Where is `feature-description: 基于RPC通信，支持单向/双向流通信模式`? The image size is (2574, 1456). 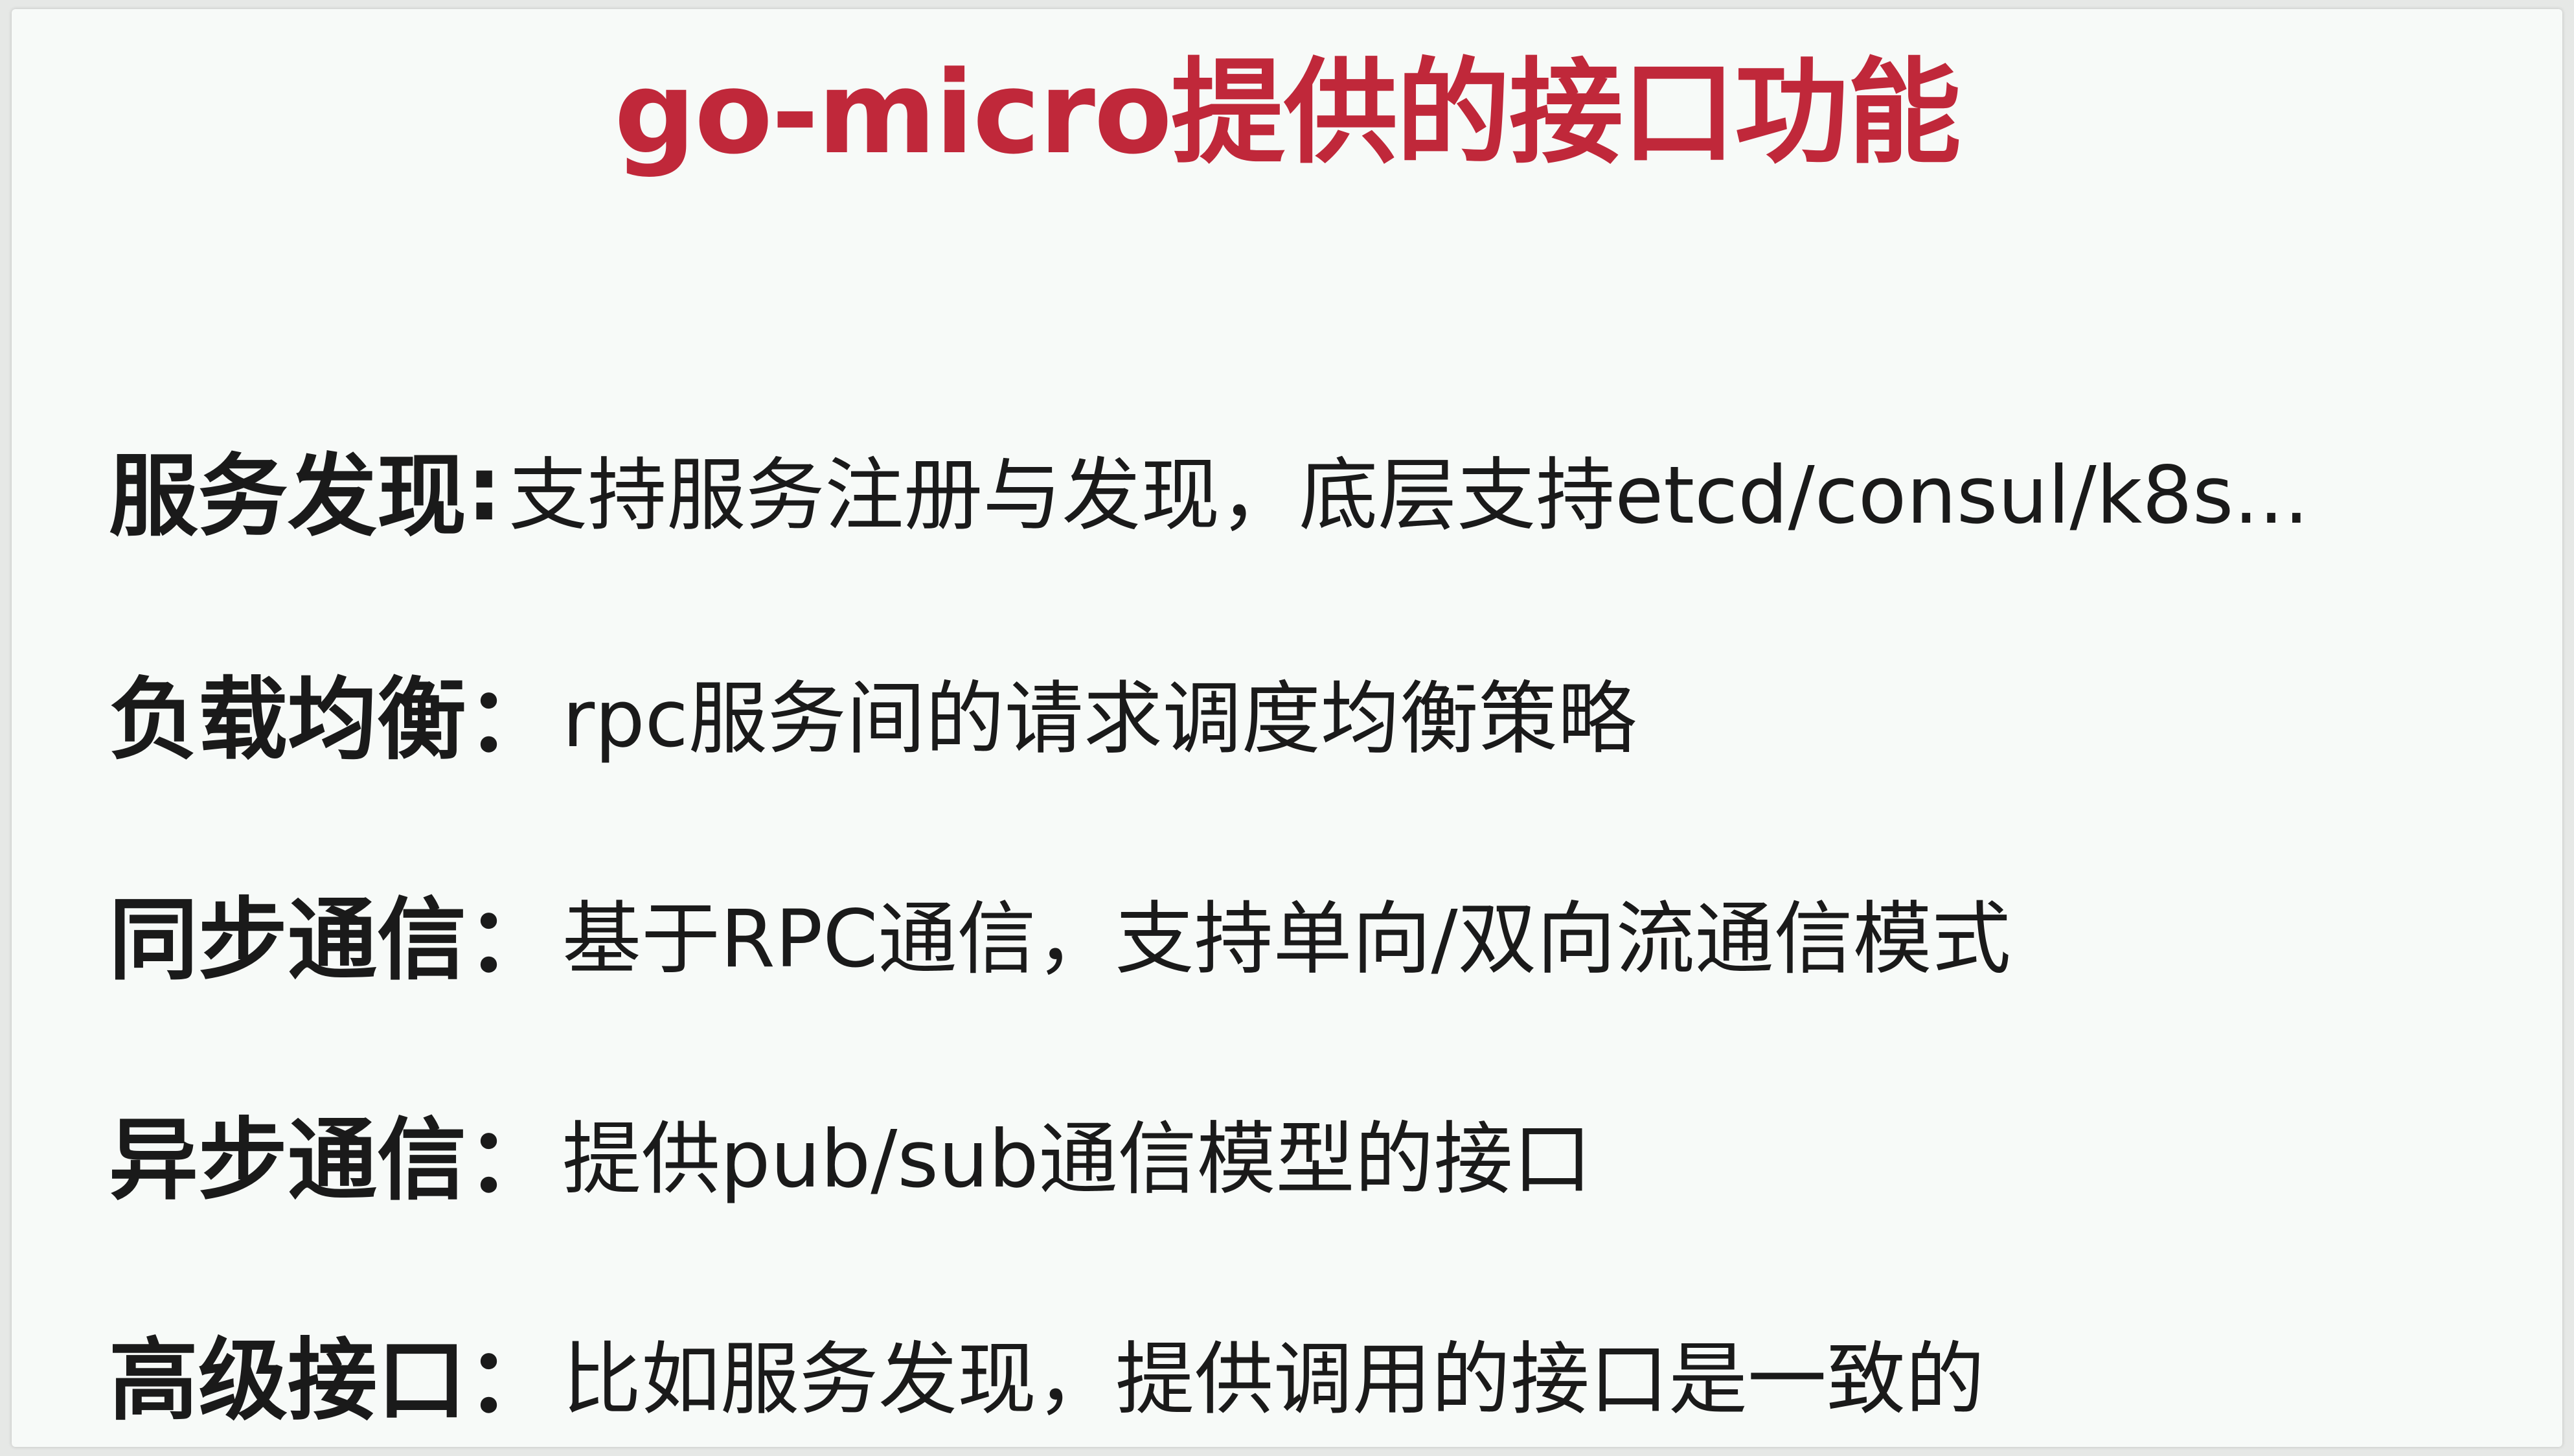
feature-description: 基于RPC通信，支持单向/双向流通信模式 is located at coordinates (1287, 939).